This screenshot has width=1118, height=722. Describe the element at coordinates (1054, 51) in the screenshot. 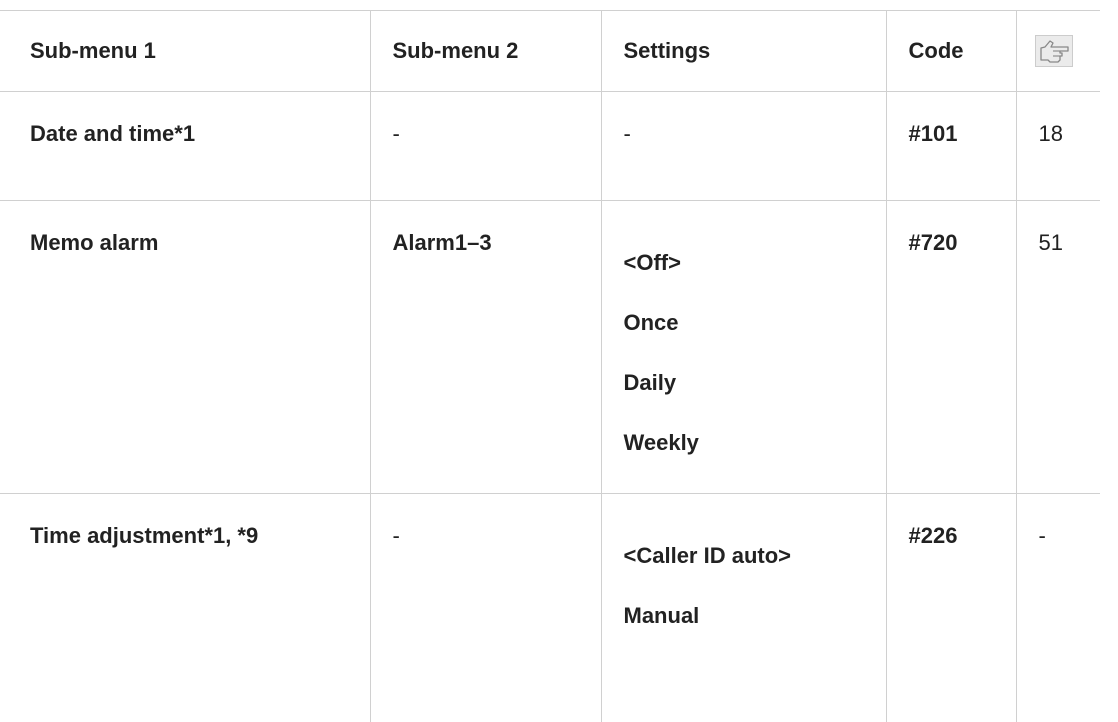

I see `pointing-hand-icon` at that location.